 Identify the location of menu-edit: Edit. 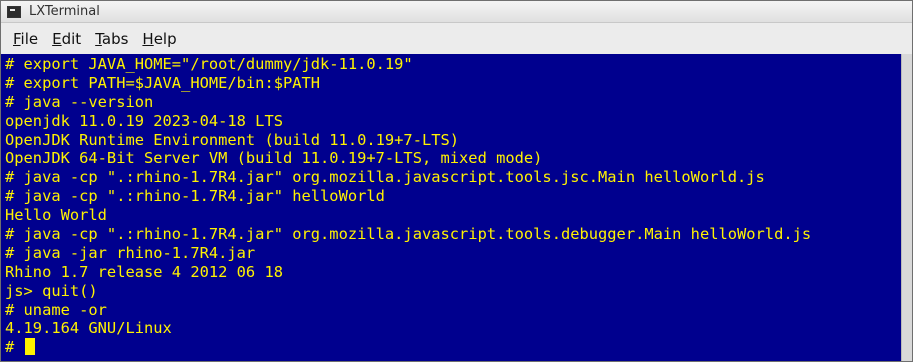
(66, 39).